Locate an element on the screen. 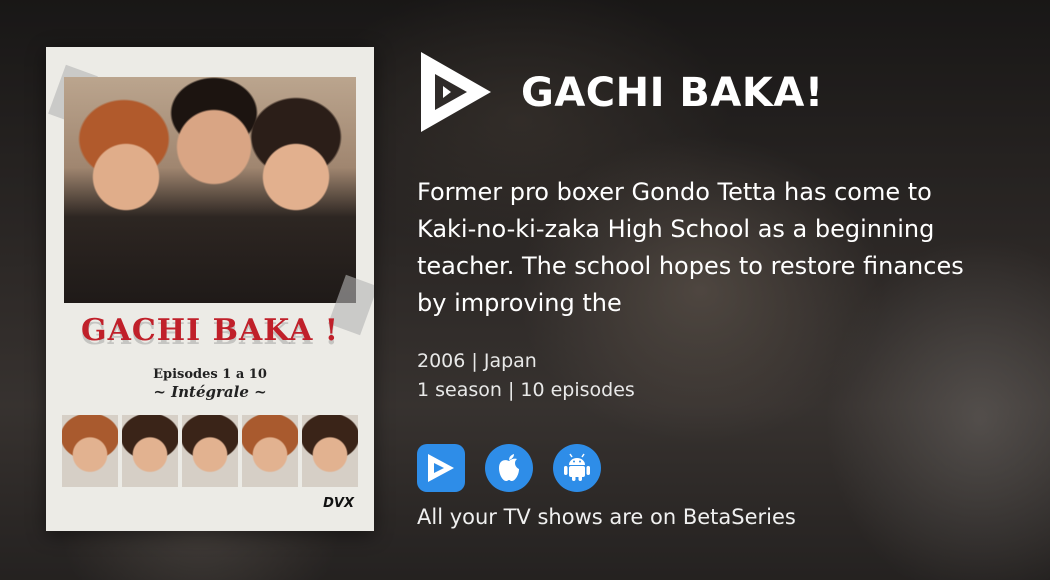  poster-photo is located at coordinates (210, 190).